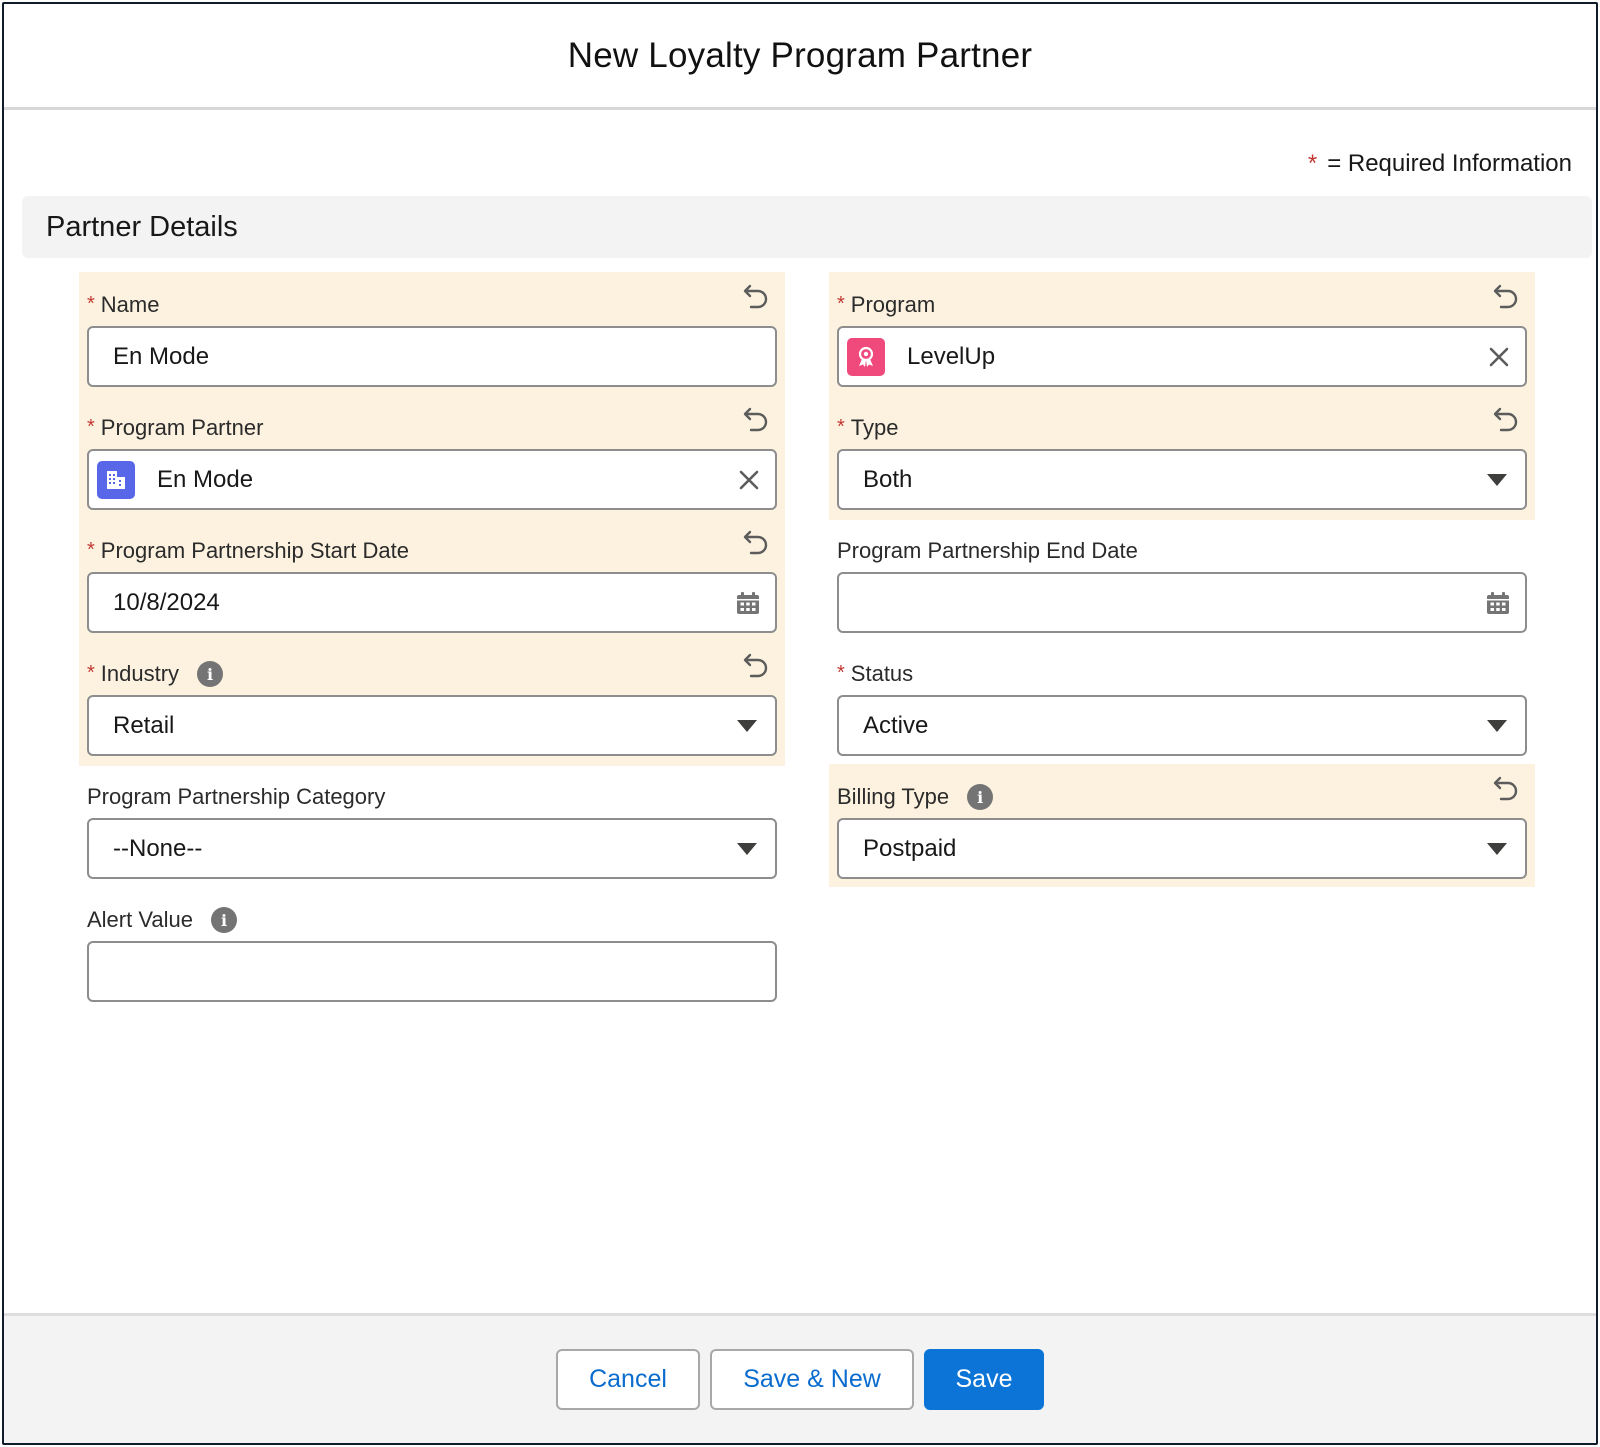 This screenshot has height=1447, width=1600. Describe the element at coordinates (1182, 356) in the screenshot. I see `program-lookup: LevelUp` at that location.